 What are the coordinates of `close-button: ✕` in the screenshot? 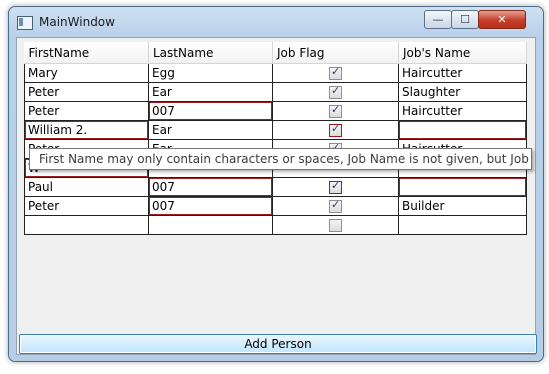 It's located at (502, 19).